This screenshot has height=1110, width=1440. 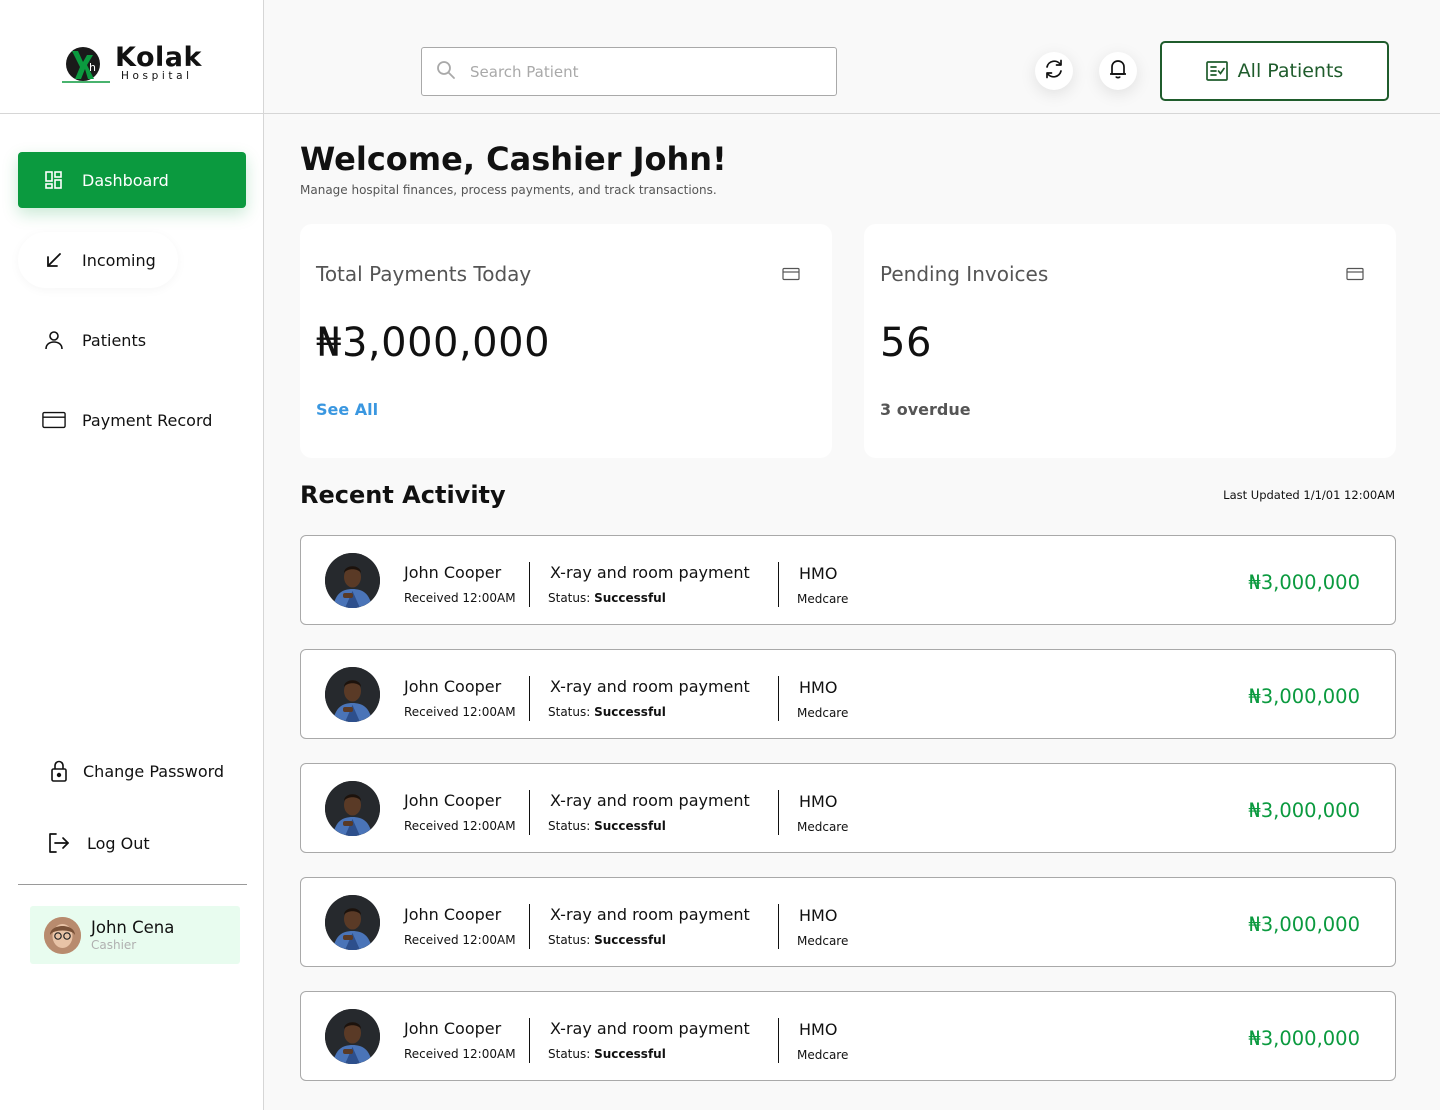 What do you see at coordinates (1216, 71) in the screenshot?
I see `checklist-icon` at bounding box center [1216, 71].